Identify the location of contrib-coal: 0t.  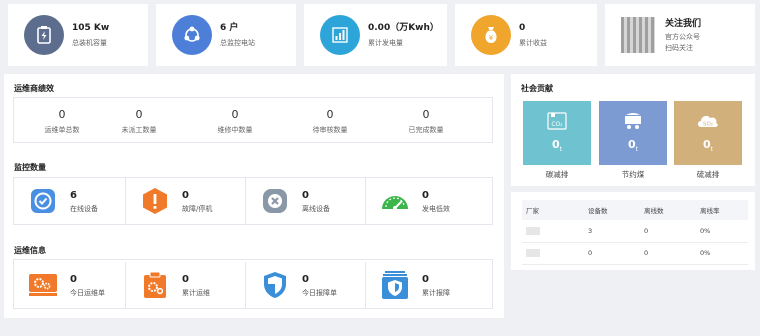
(633, 133).